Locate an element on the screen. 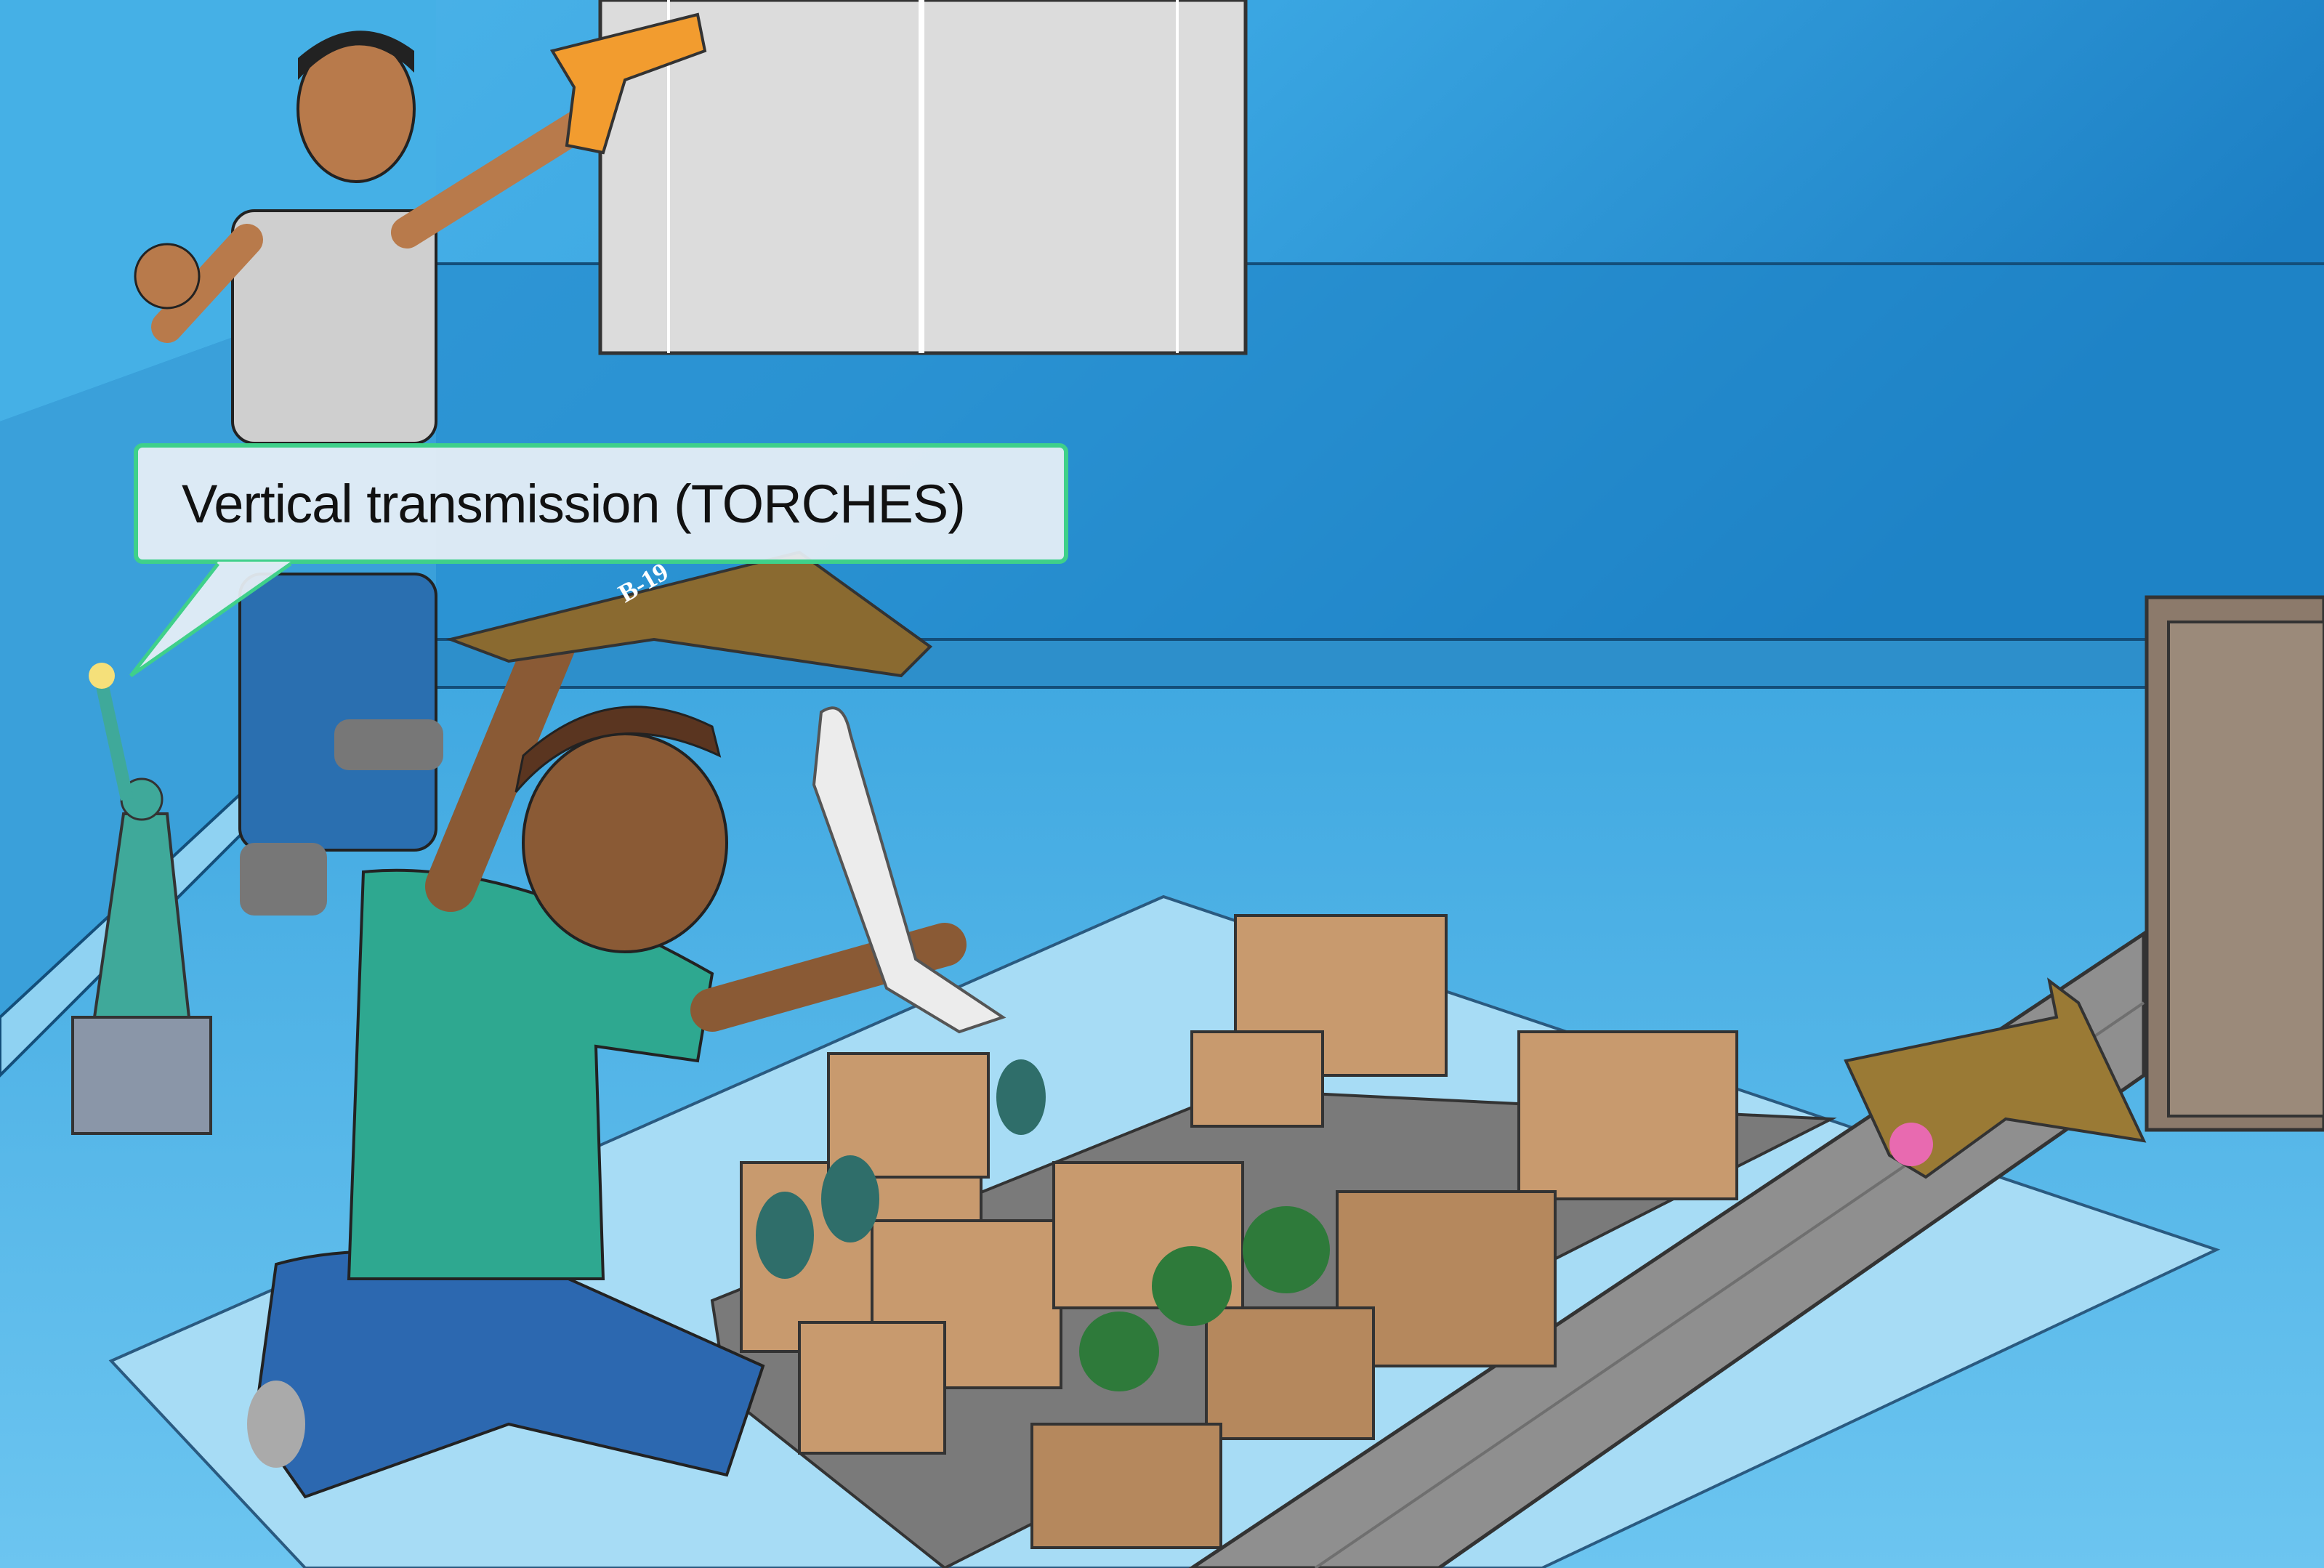 This screenshot has height=1568, width=2324. door is located at coordinates (2235, 863).